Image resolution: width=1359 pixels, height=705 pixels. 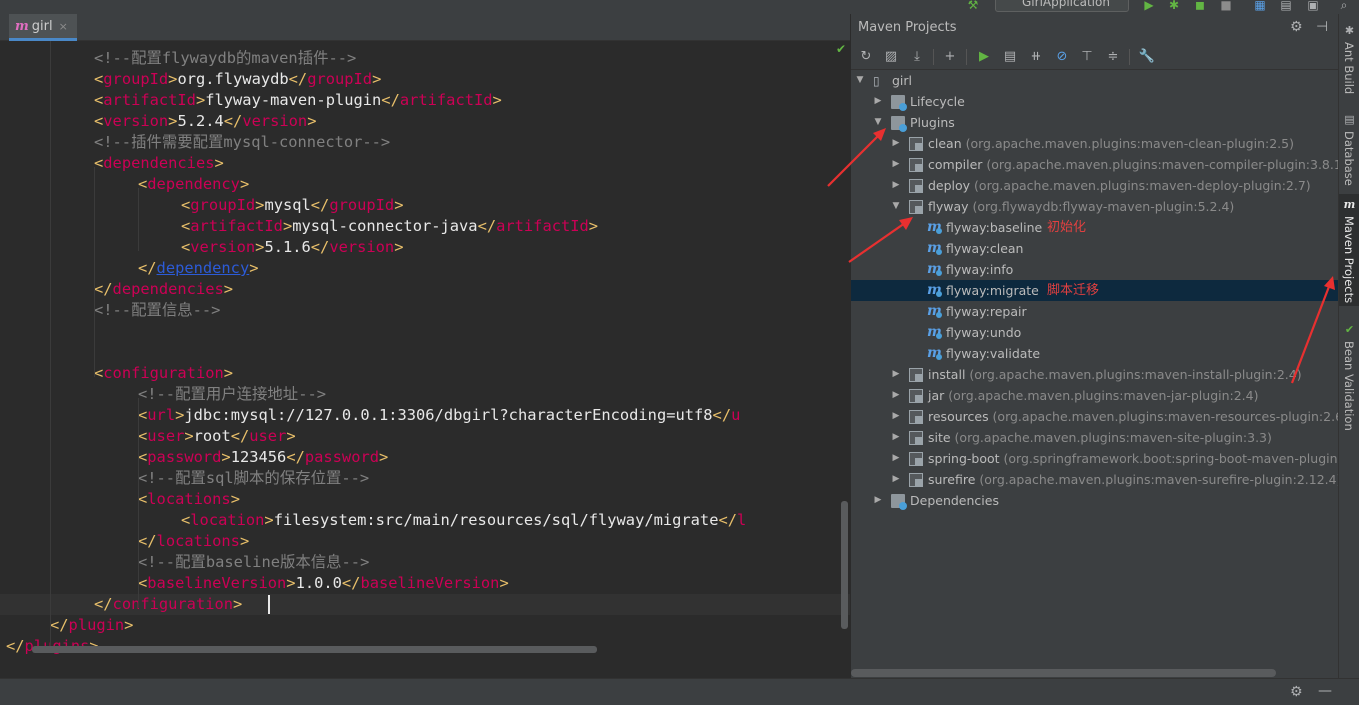 What do you see at coordinates (425, 541) in the screenshot?
I see `code-line: </locations>` at bounding box center [425, 541].